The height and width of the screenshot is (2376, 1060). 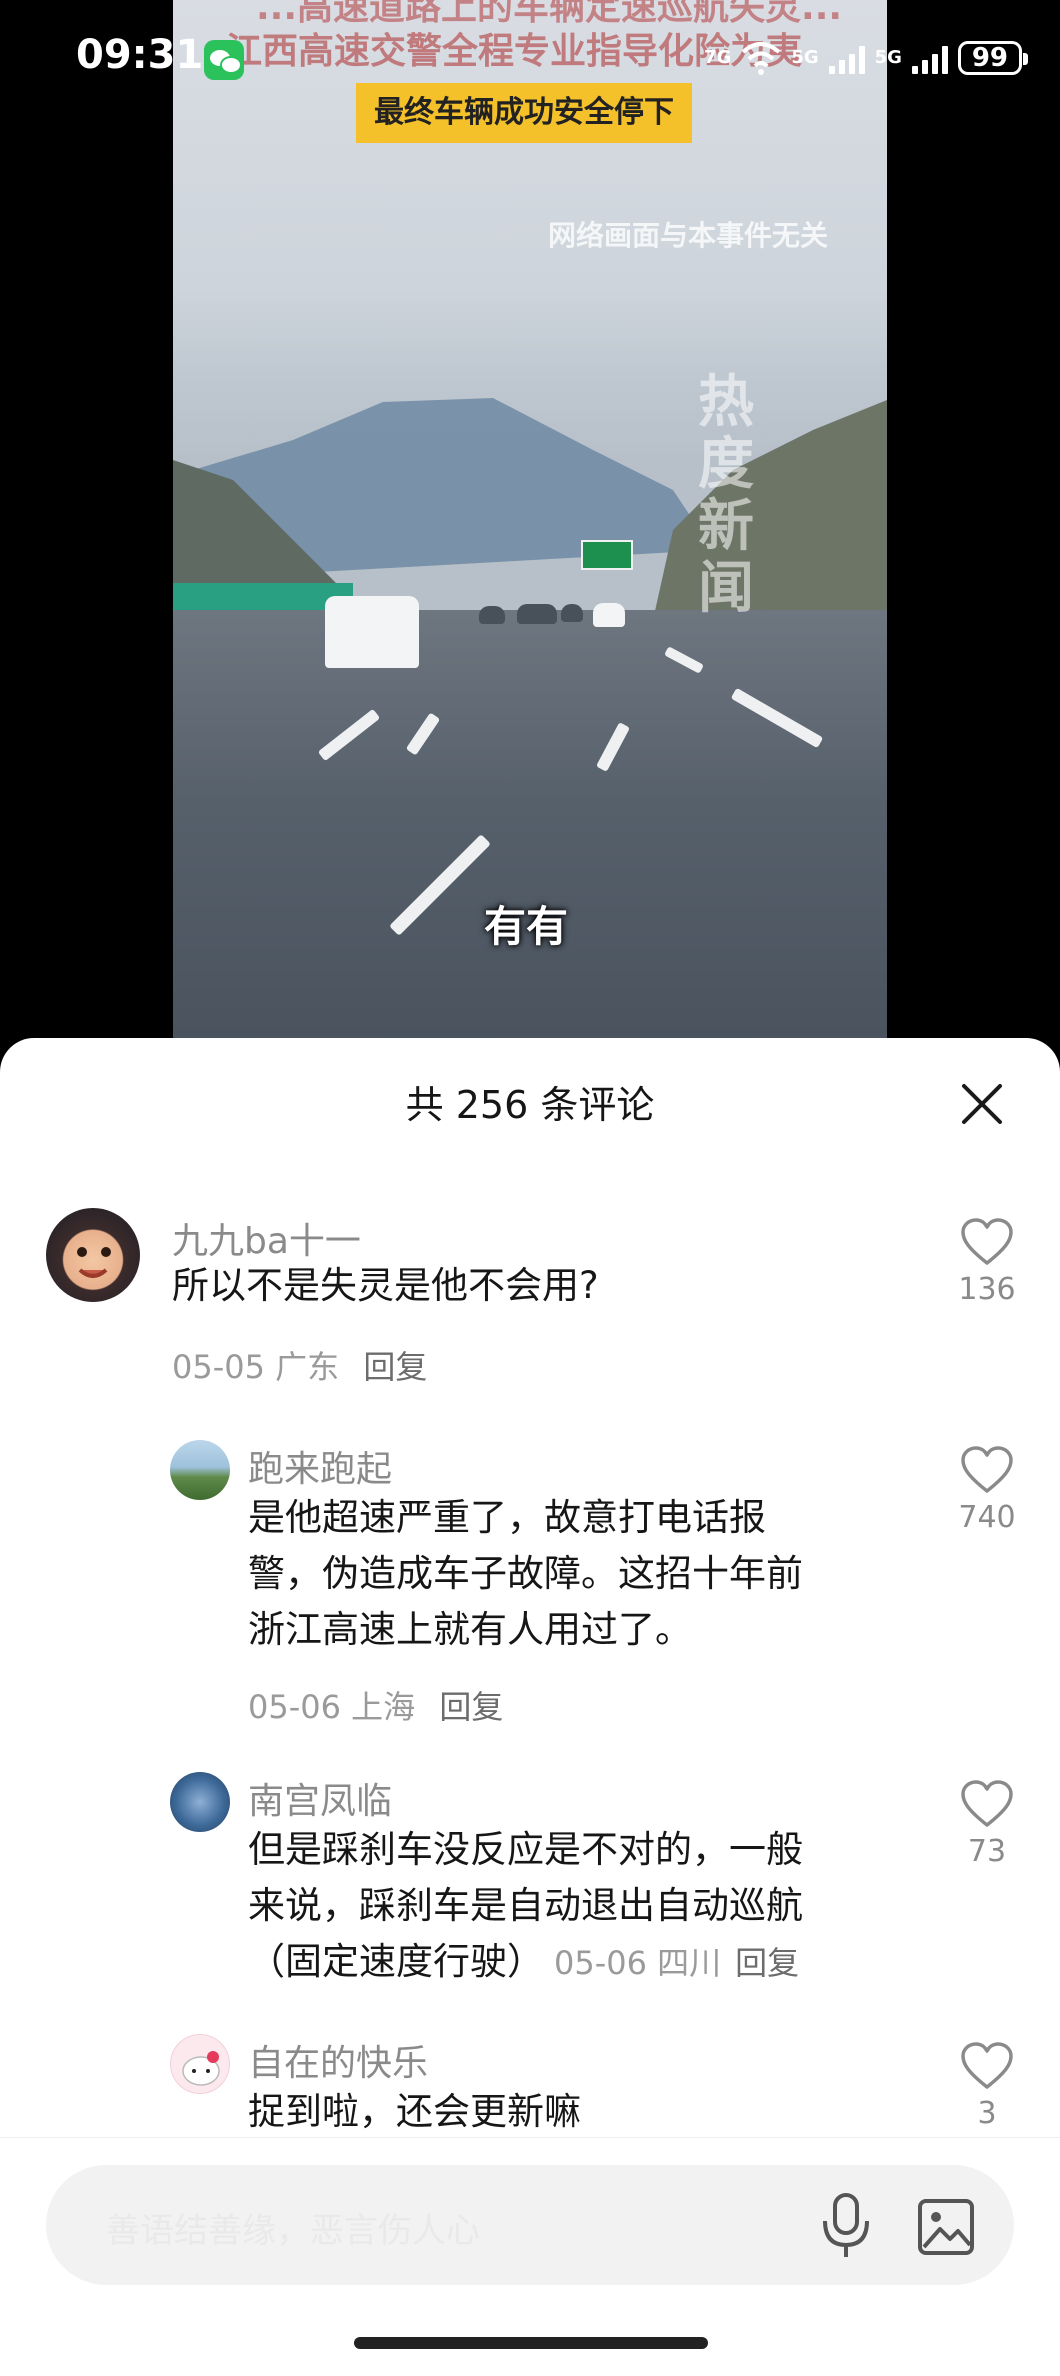 What do you see at coordinates (987, 1851) in the screenshot?
I see `like-count: 73` at bounding box center [987, 1851].